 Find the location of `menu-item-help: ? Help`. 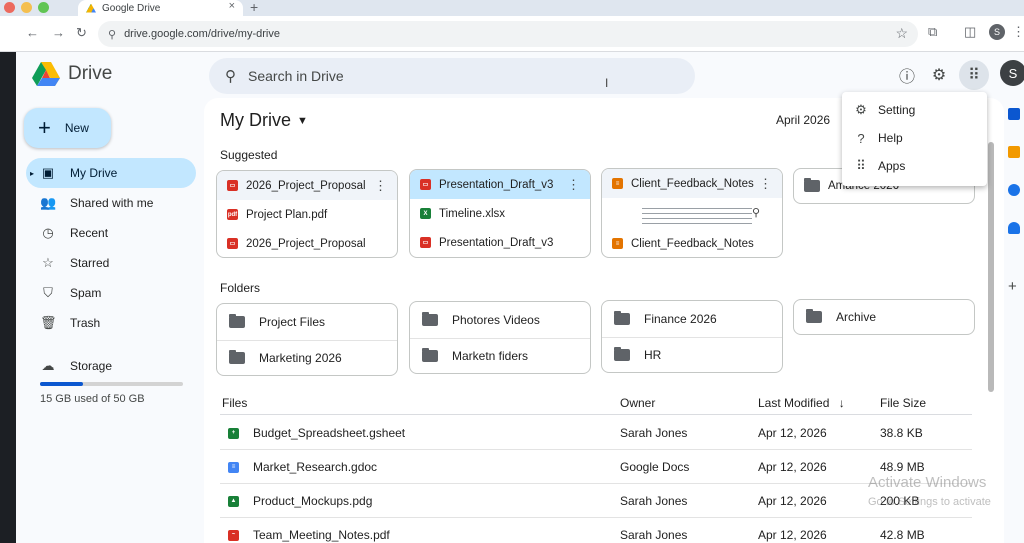

menu-item-help: ? Help is located at coordinates (914, 138).